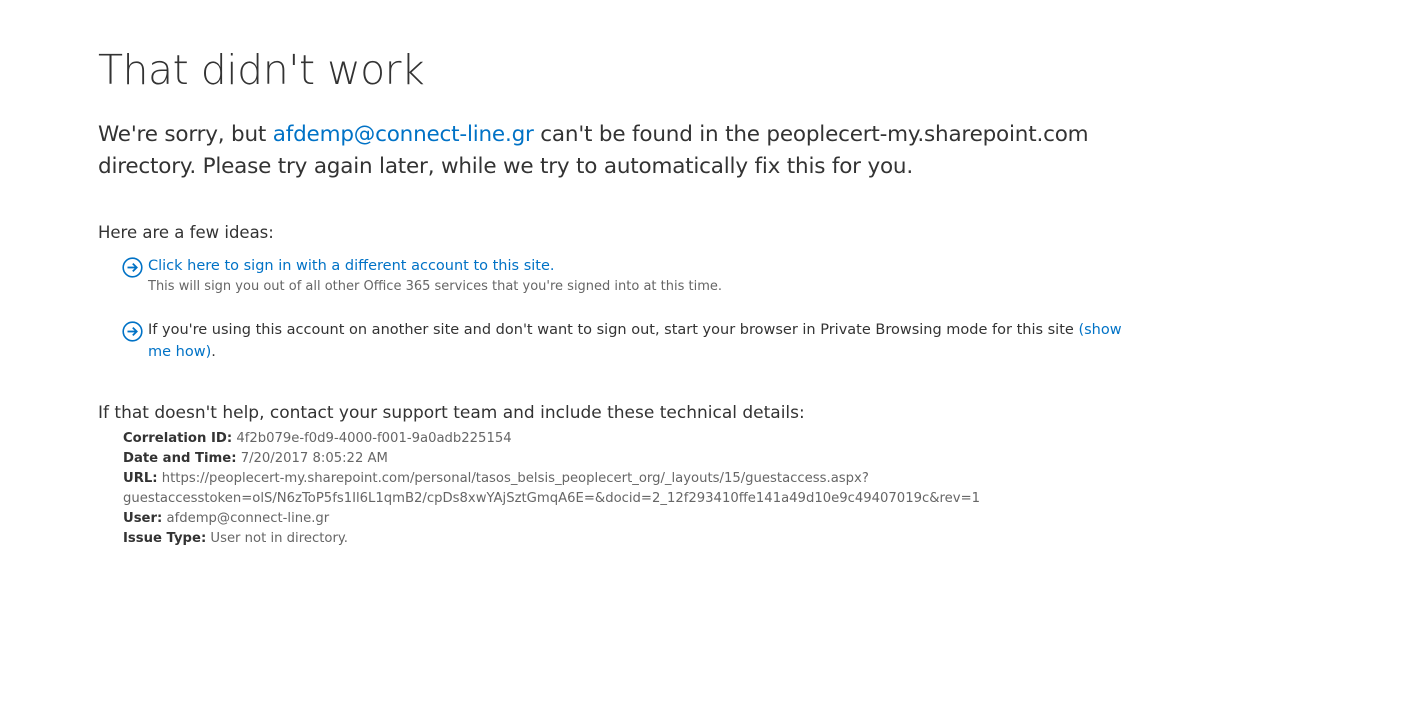  Describe the element at coordinates (186, 232) in the screenshot. I see `ideas-heading: Here are a few ideas:` at that location.